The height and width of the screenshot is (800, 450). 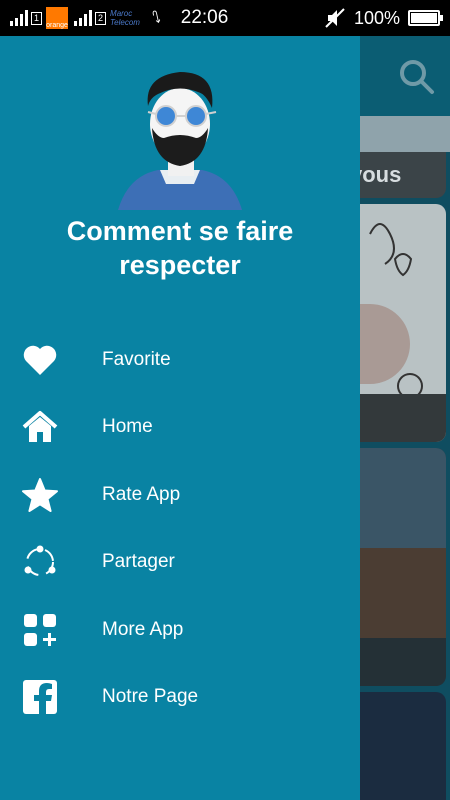 I want to click on menu-item-favorite: Favorite, so click(x=180, y=360).